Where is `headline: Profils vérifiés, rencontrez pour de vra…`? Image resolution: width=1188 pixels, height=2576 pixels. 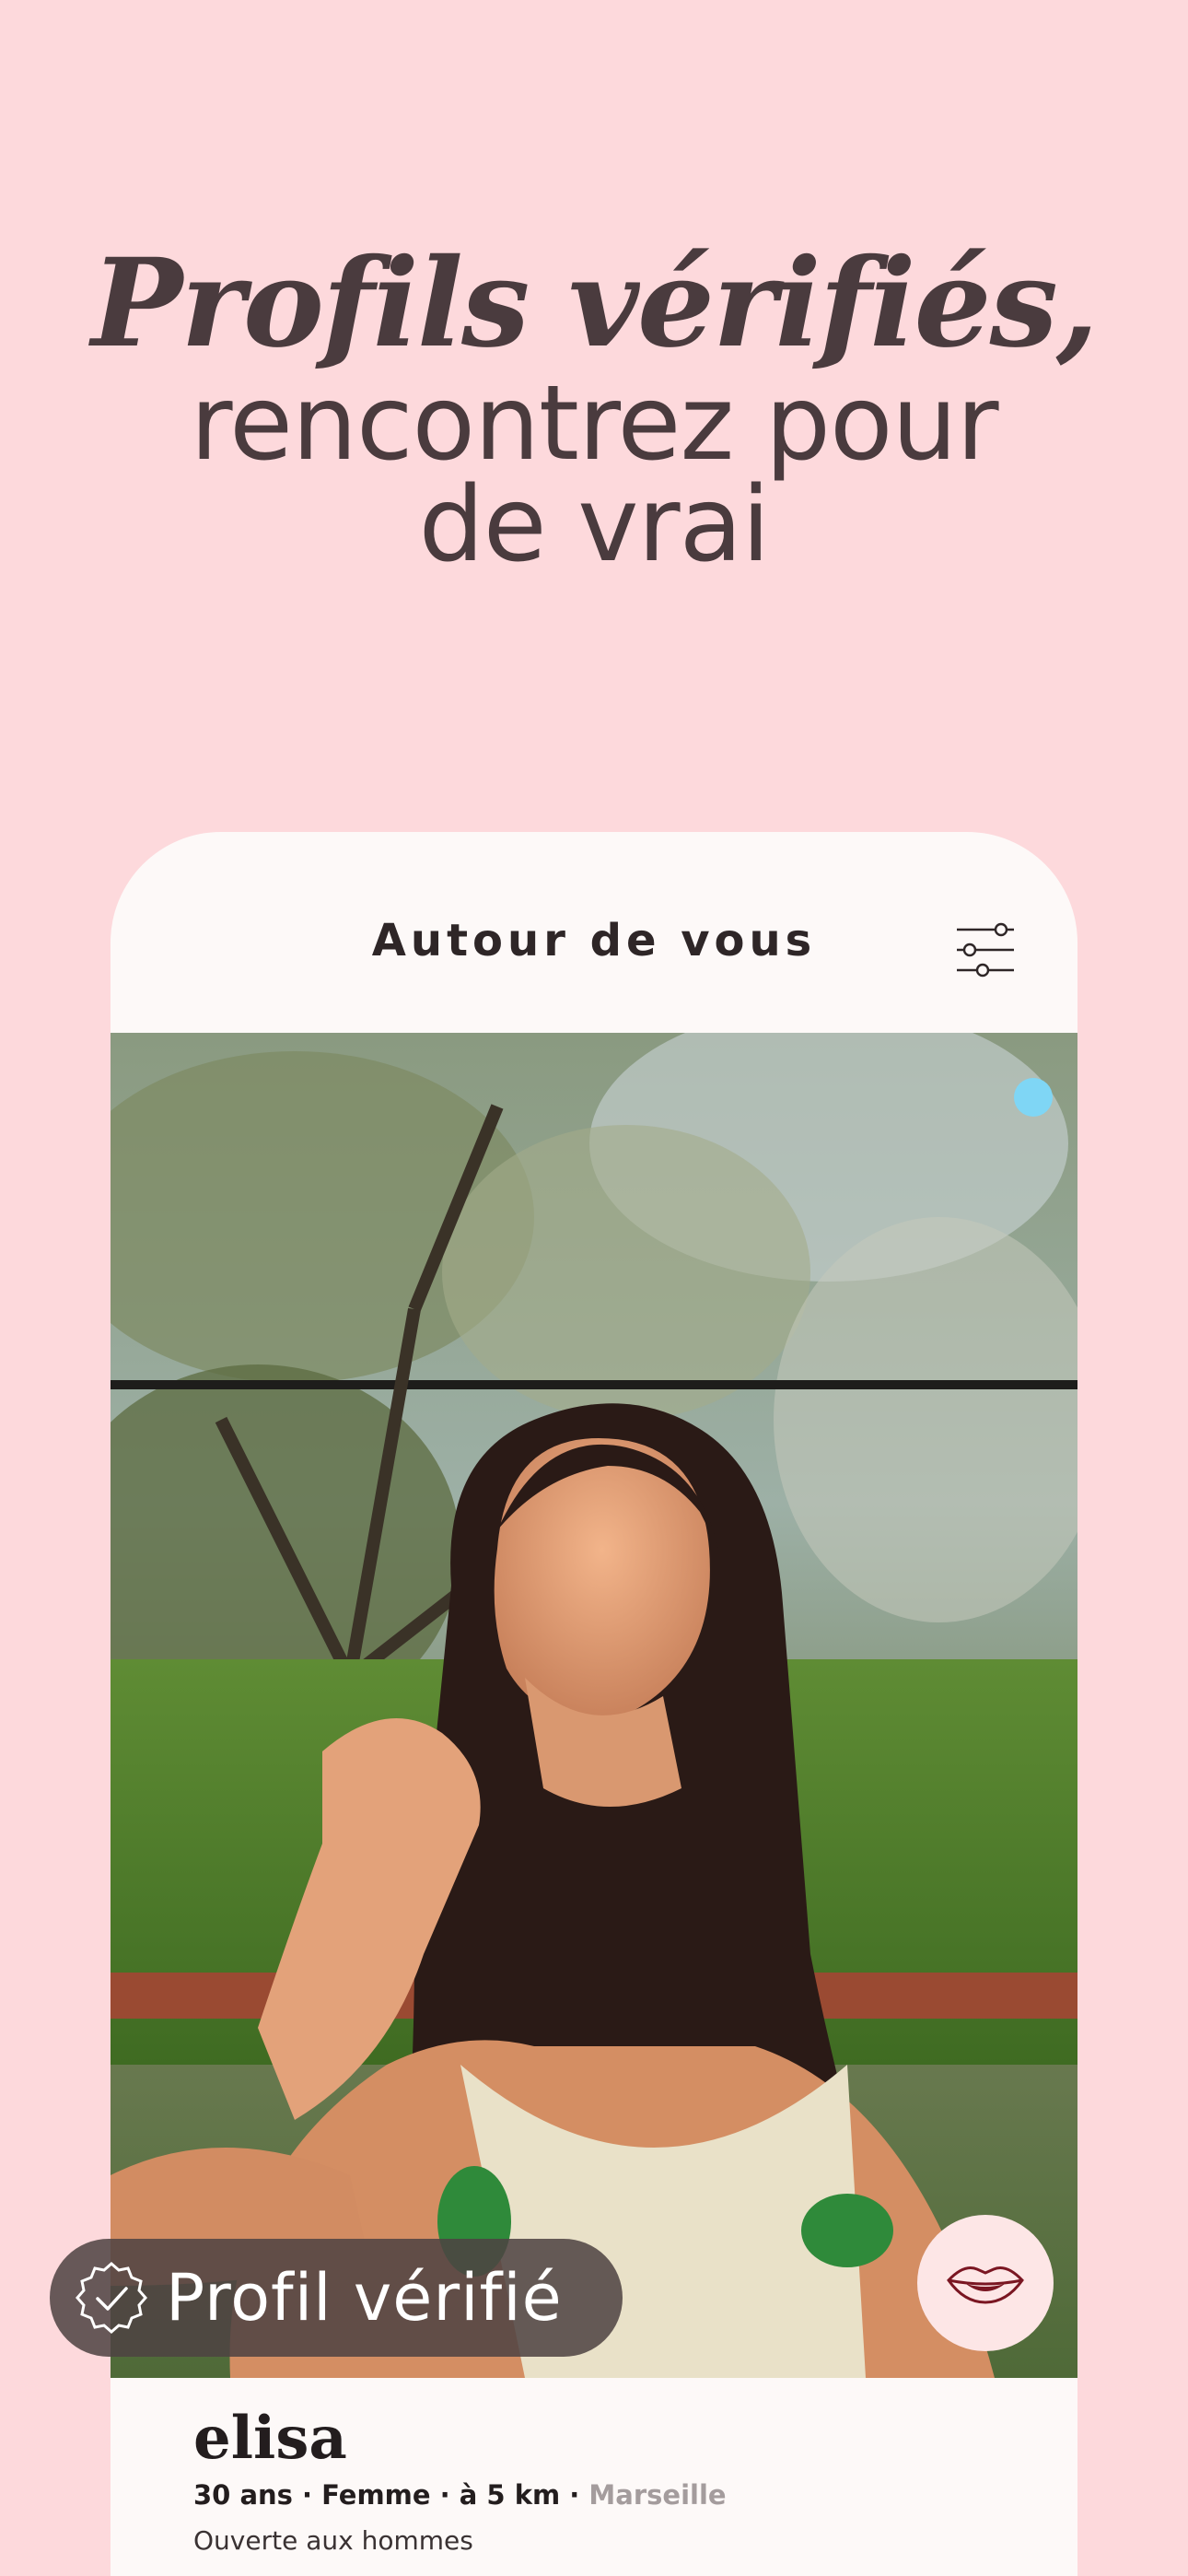 headline: Profils vérifiés, rencontrez pour de vra… is located at coordinates (594, 408).